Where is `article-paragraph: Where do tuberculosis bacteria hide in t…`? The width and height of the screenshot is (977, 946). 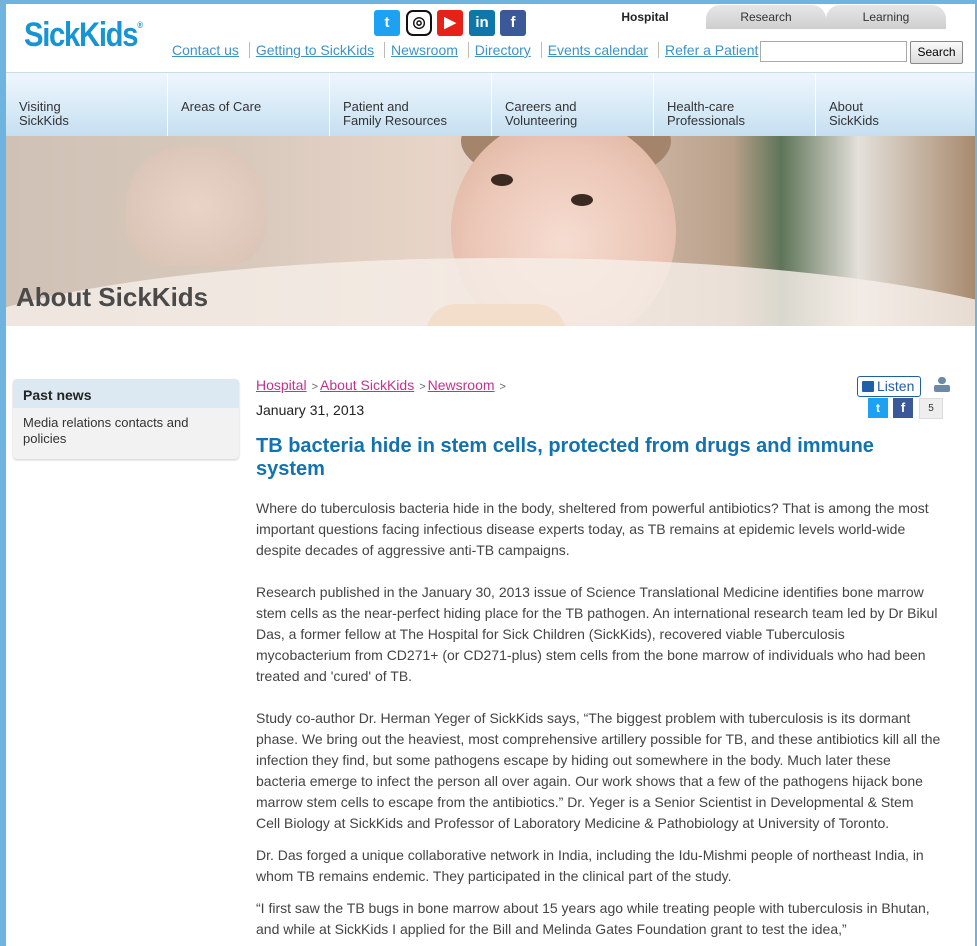
article-paragraph: Where do tuberculosis bacteria hide in t… is located at coordinates (592, 529).